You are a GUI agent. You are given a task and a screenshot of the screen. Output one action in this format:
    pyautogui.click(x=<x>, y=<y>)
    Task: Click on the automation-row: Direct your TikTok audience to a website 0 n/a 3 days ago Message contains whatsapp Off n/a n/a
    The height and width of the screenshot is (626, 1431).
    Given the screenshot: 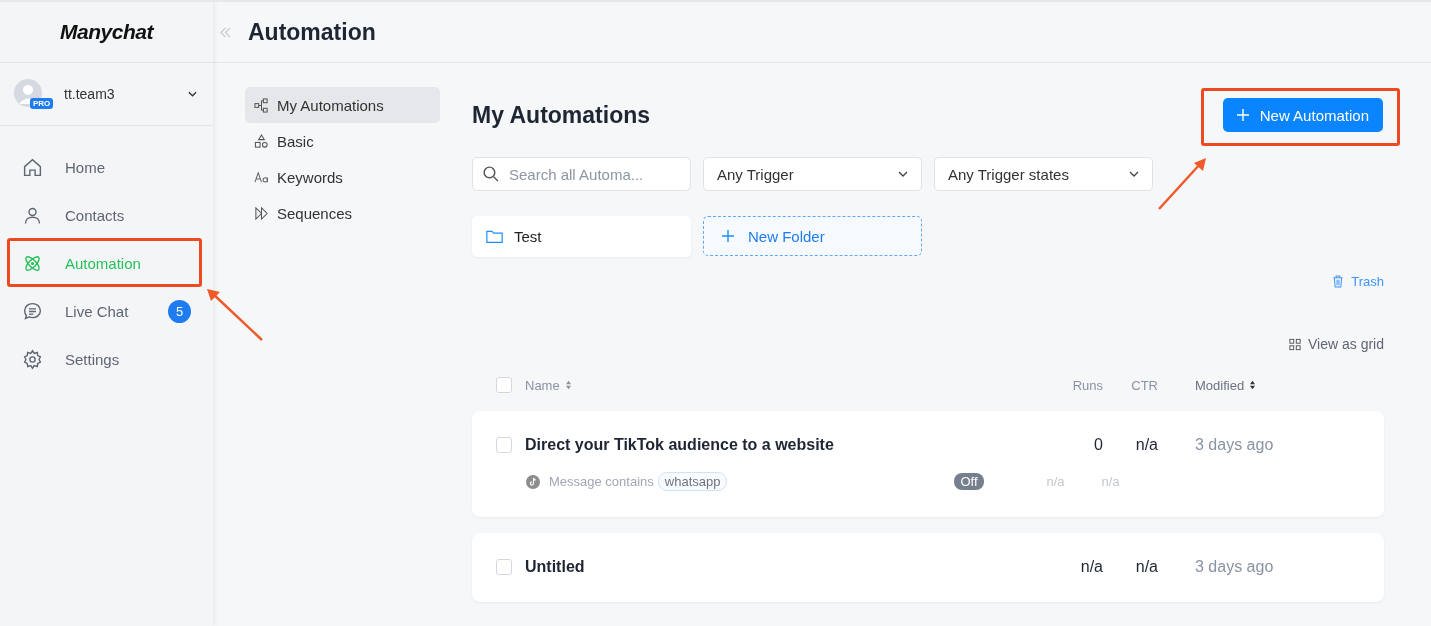 What is the action you would take?
    pyautogui.click(x=928, y=464)
    